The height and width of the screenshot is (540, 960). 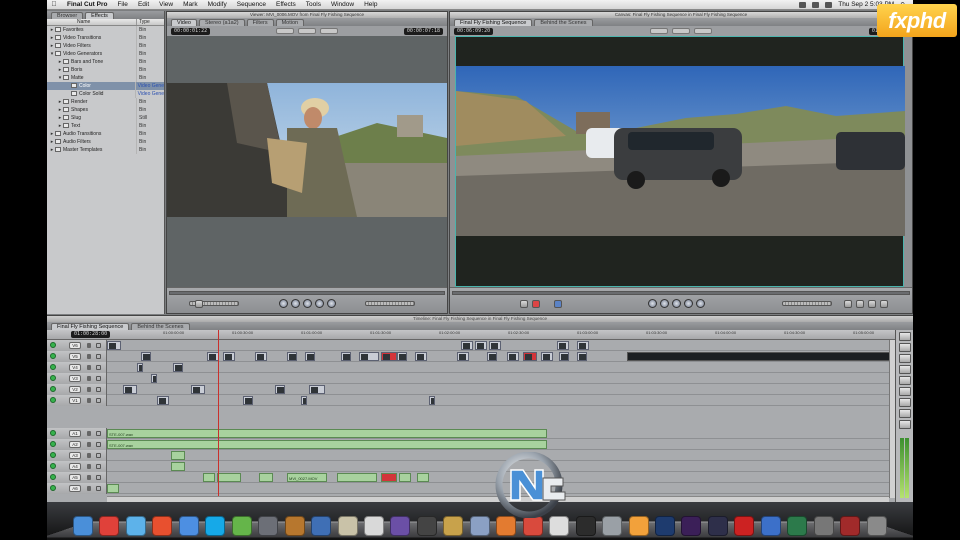 What do you see at coordinates (807, 303) in the screenshot?
I see `canvas-jog` at bounding box center [807, 303].